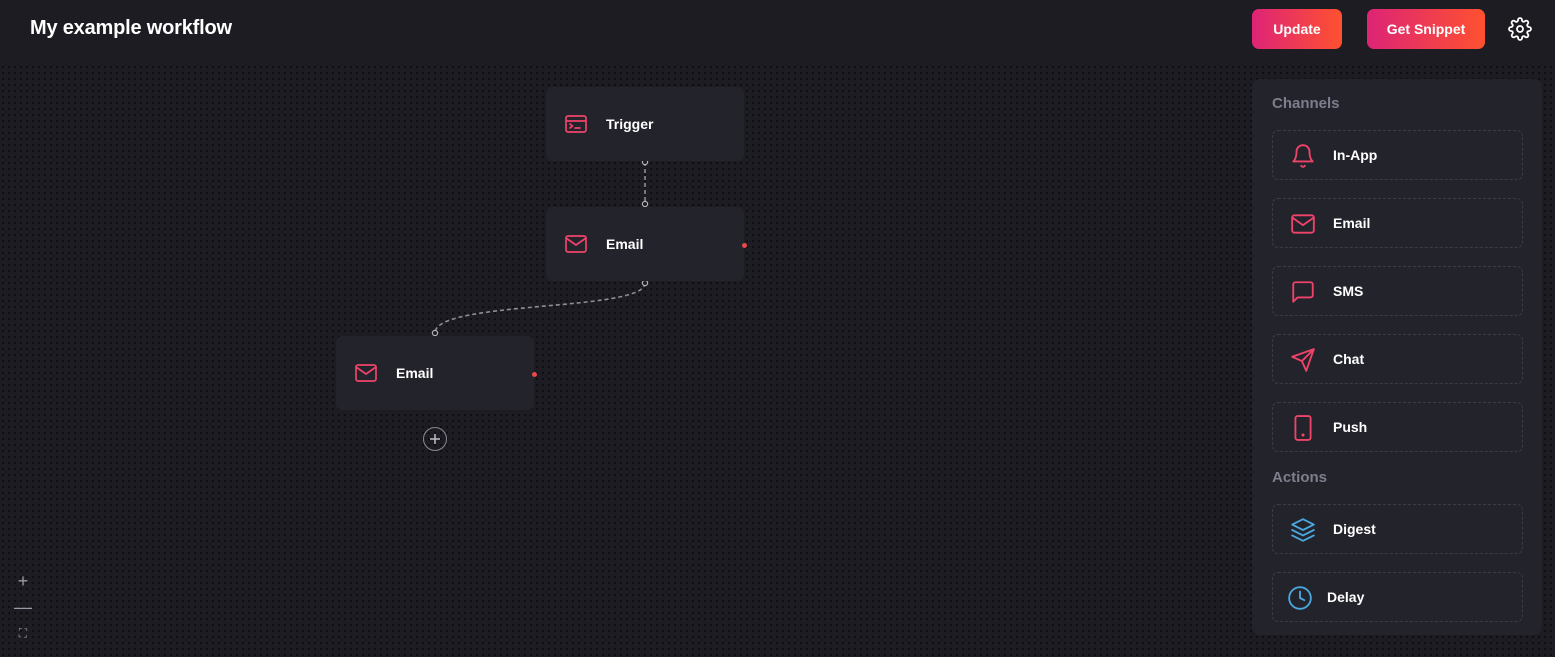 This screenshot has width=1555, height=657. I want to click on layers-icon, so click(1303, 530).